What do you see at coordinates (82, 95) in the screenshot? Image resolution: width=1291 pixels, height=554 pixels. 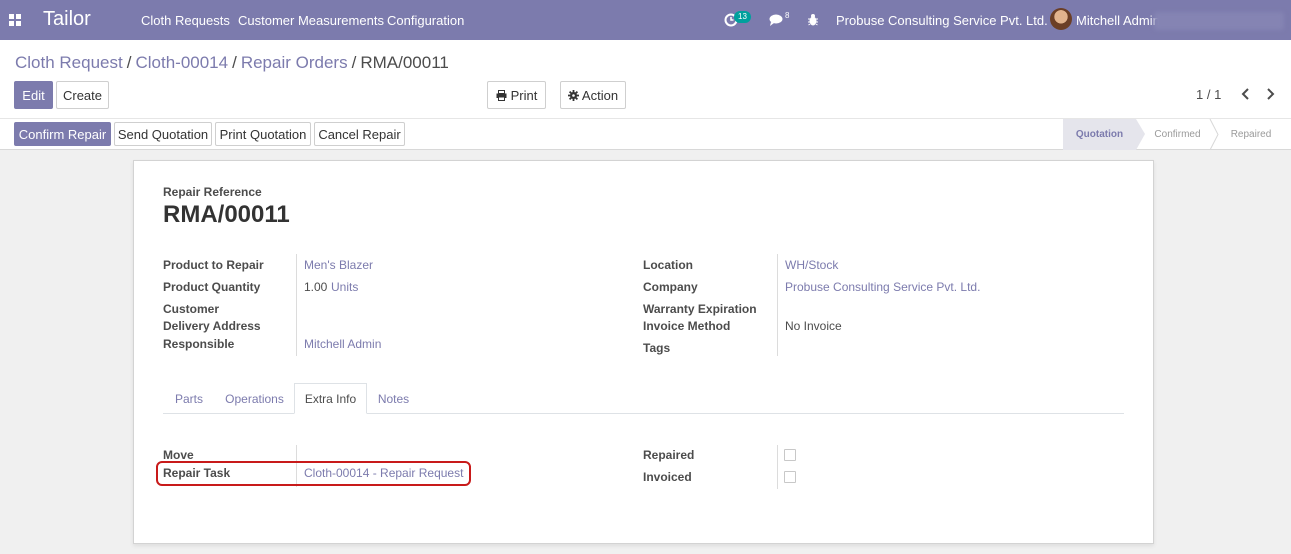 I see `create-button: Create` at bounding box center [82, 95].